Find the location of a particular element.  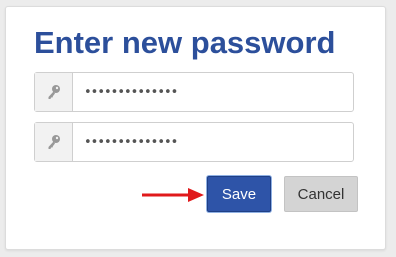

new-password-field: •••••••••••••• is located at coordinates (194, 92).